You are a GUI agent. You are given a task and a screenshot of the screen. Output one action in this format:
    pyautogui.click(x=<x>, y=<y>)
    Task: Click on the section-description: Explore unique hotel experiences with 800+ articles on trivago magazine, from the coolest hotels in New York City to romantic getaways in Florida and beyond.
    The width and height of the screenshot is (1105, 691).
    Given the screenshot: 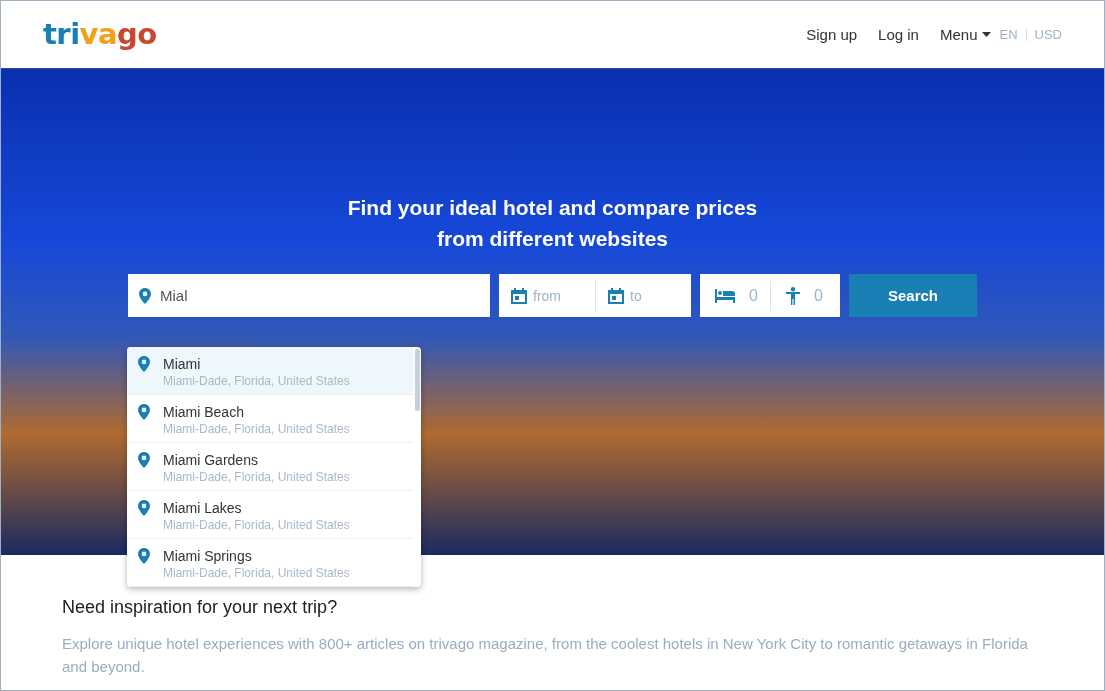 What is the action you would take?
    pyautogui.click(x=545, y=655)
    